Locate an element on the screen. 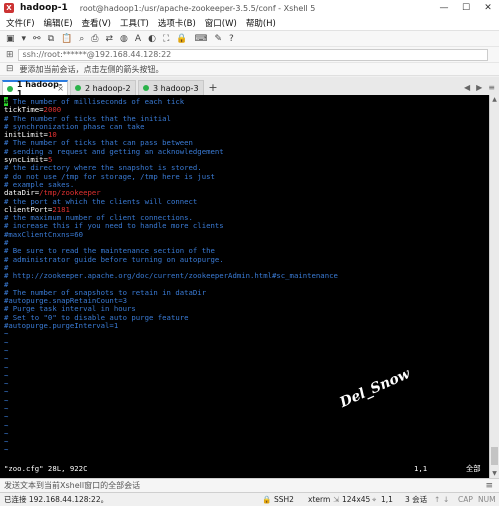 Image resolution: width=499 pixels, height=506 pixels. tab-label: 2 hadoop-2 is located at coordinates (108, 88).